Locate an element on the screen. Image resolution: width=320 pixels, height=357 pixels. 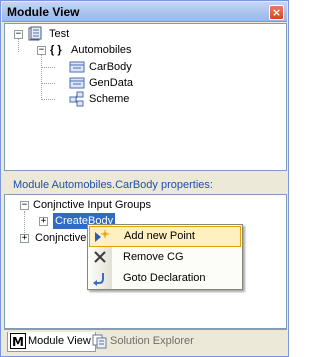
tab-module-view: M Module View is located at coordinates (51, 342).